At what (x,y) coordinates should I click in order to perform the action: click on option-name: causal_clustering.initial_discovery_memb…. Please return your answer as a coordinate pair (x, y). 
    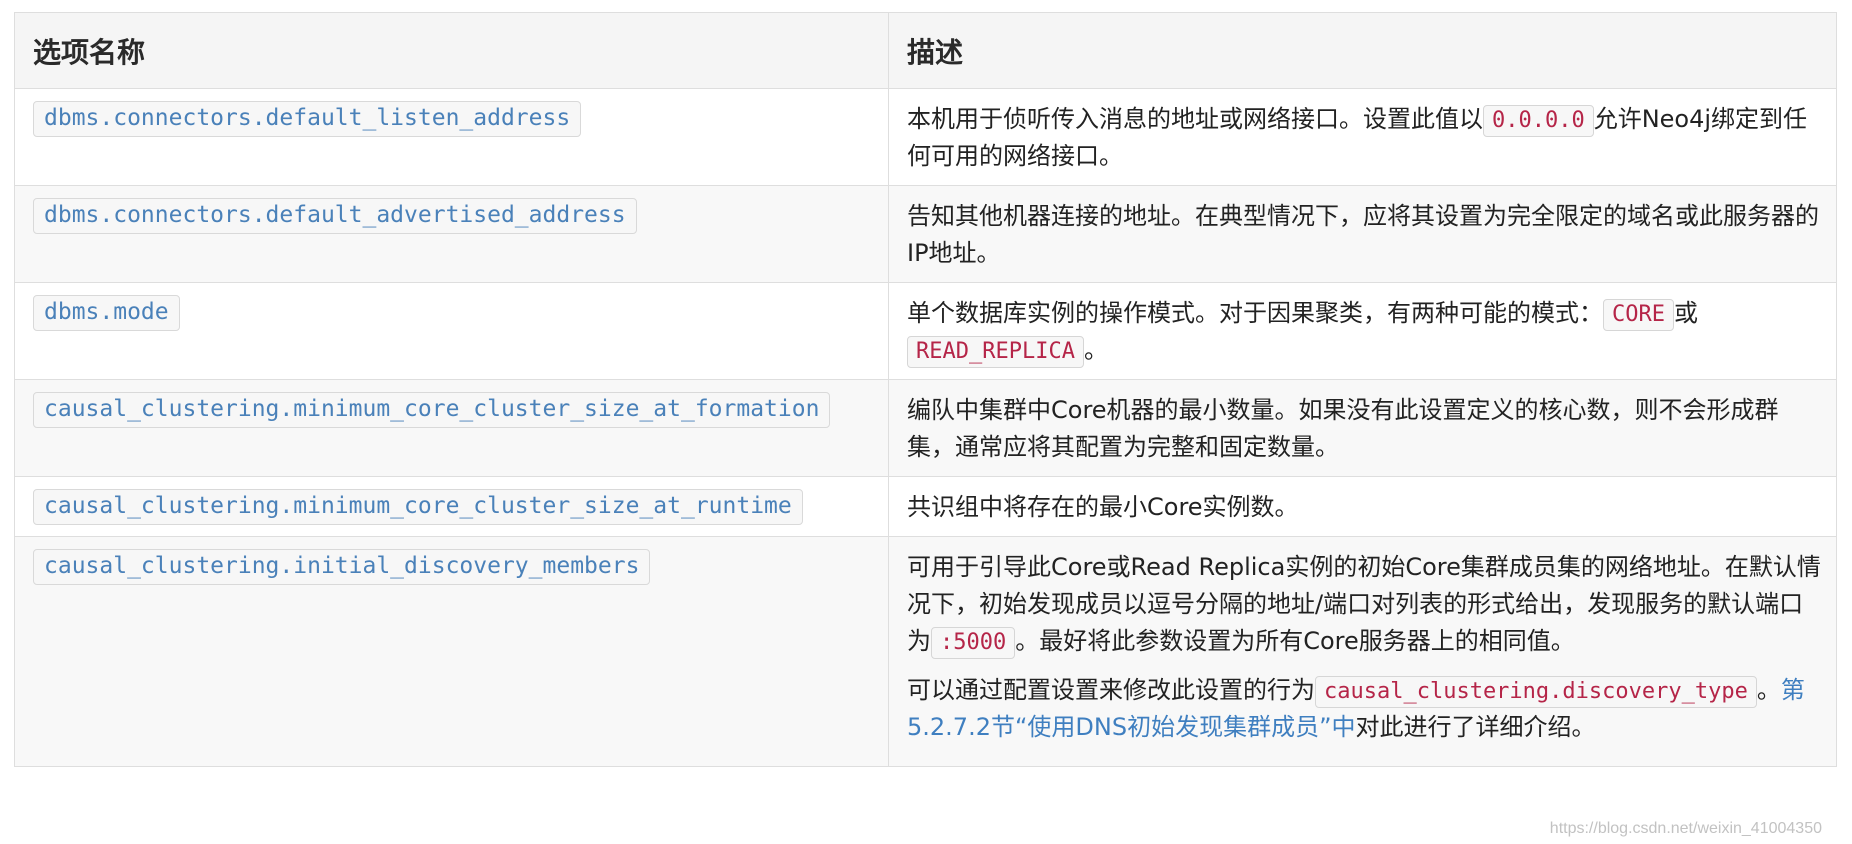
    Looking at the image, I should click on (342, 567).